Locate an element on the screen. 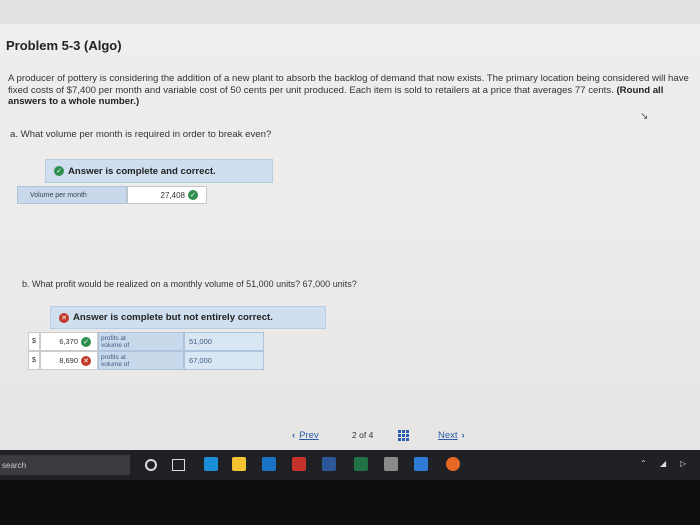 The image size is (700, 525). prev-link: Prev is located at coordinates (309, 435).